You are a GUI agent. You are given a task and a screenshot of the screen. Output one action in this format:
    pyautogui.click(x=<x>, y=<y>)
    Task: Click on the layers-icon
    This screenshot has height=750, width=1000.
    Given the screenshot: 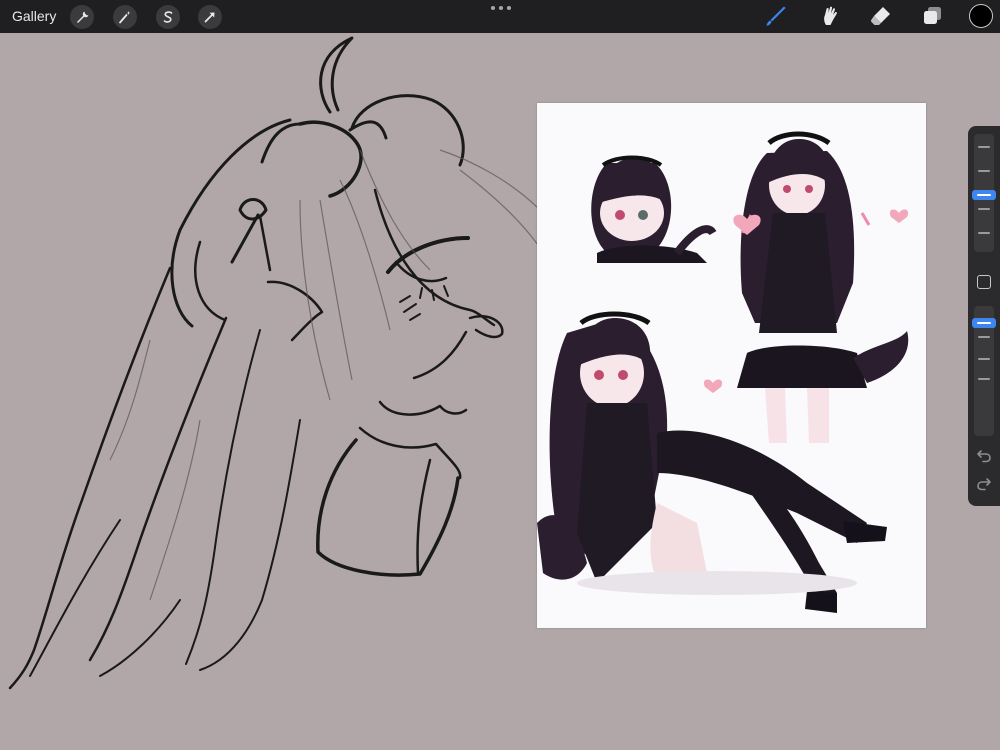 What is the action you would take?
    pyautogui.click(x=932, y=15)
    